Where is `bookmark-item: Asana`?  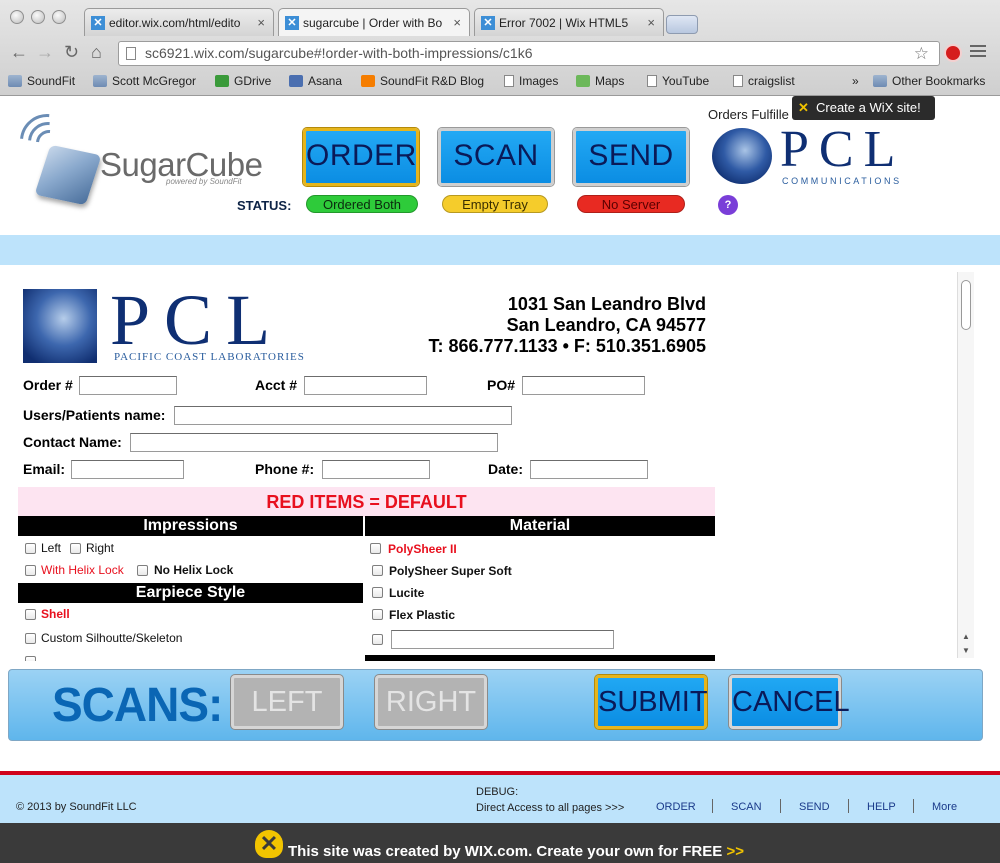
bookmark-item: Asana is located at coordinates (315, 81).